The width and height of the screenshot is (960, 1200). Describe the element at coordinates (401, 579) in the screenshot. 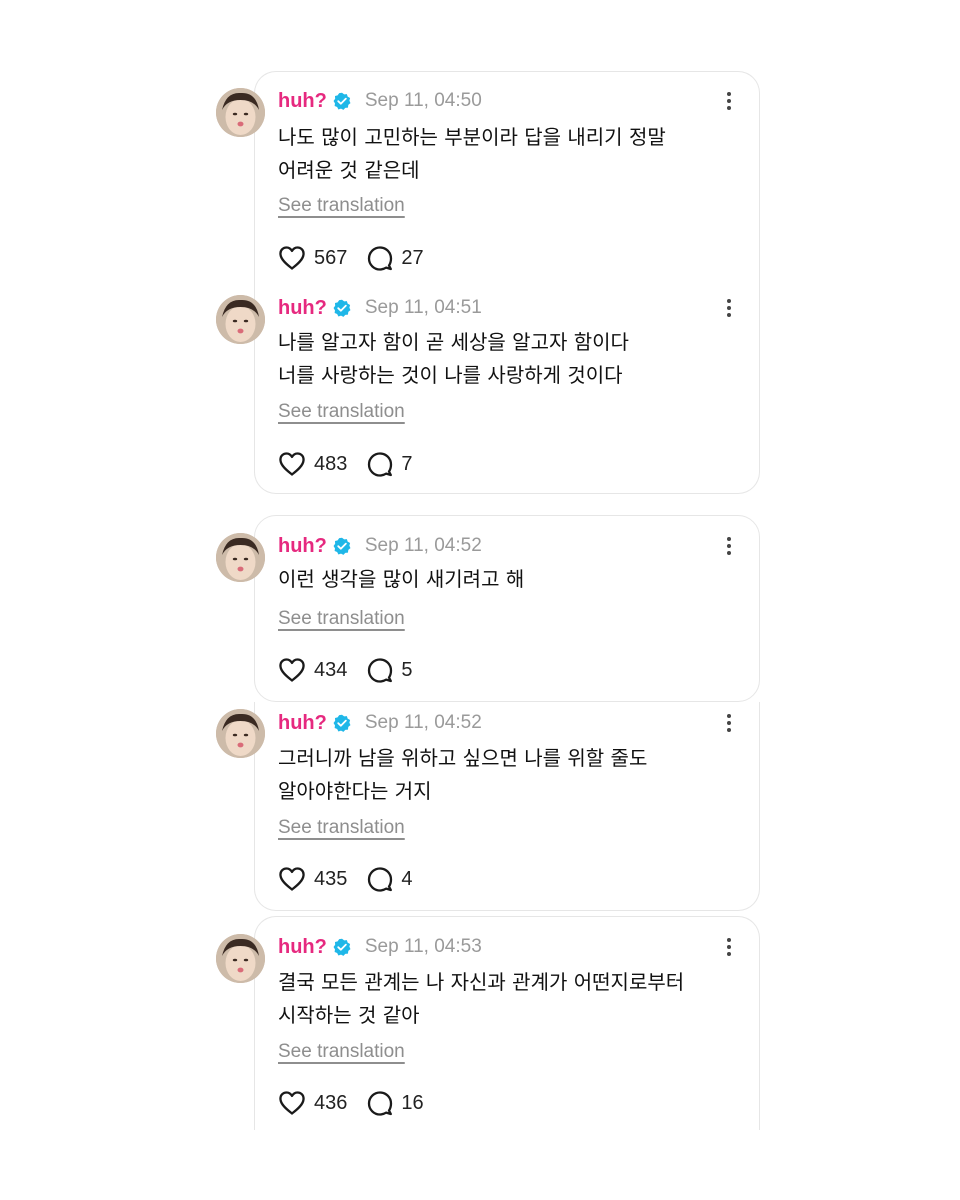

I see `post-text: 이런 생각을 많이 새기려고 해` at that location.